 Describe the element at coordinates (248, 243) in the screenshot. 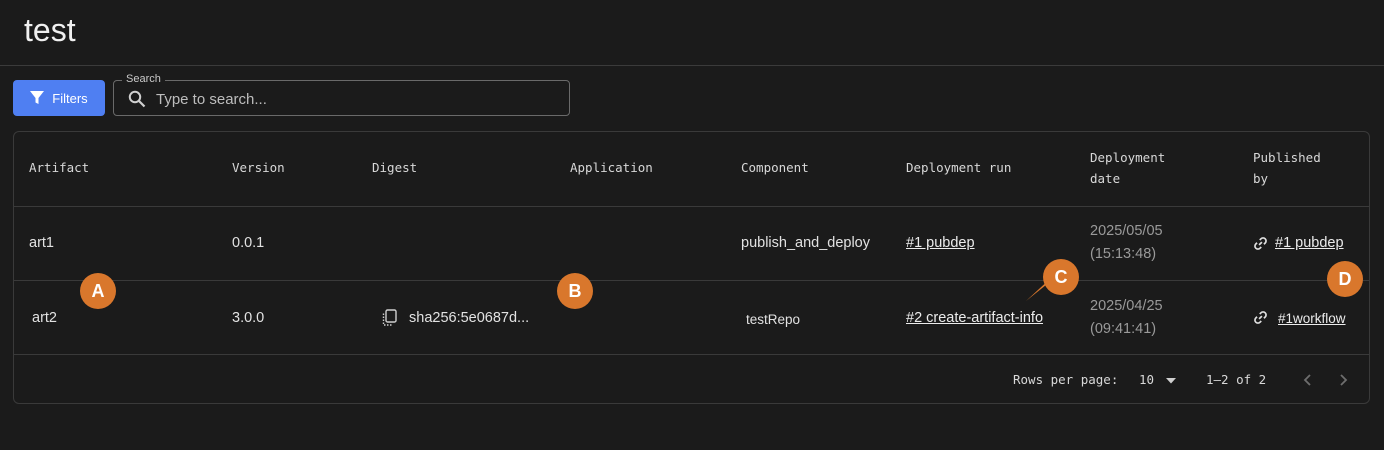

I see `cell-version: 0.0.1` at that location.